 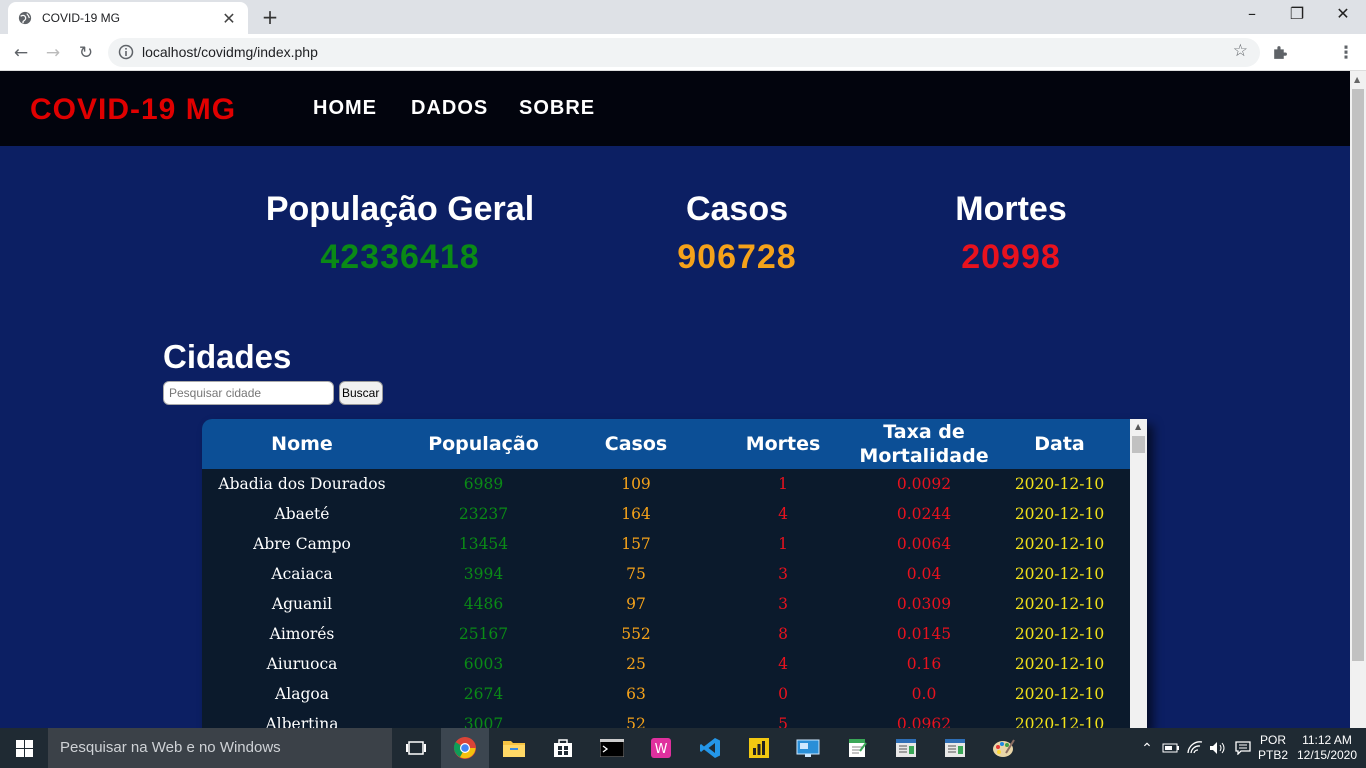 I want to click on cell-mortality-rate: 0.0145, so click(x=924, y=634).